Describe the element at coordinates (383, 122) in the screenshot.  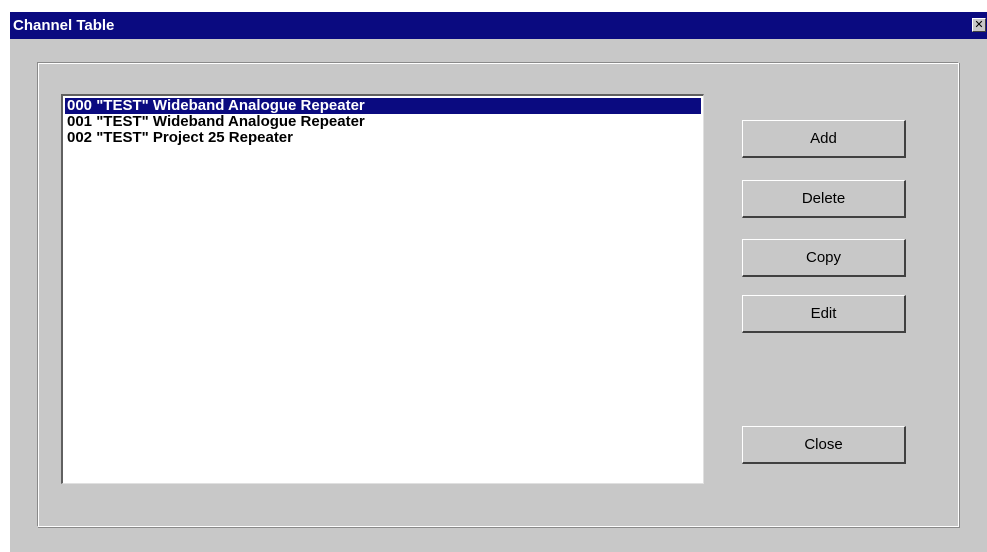
I see `list-item: 001 "TEST" Wideband Analogue Repeater` at that location.